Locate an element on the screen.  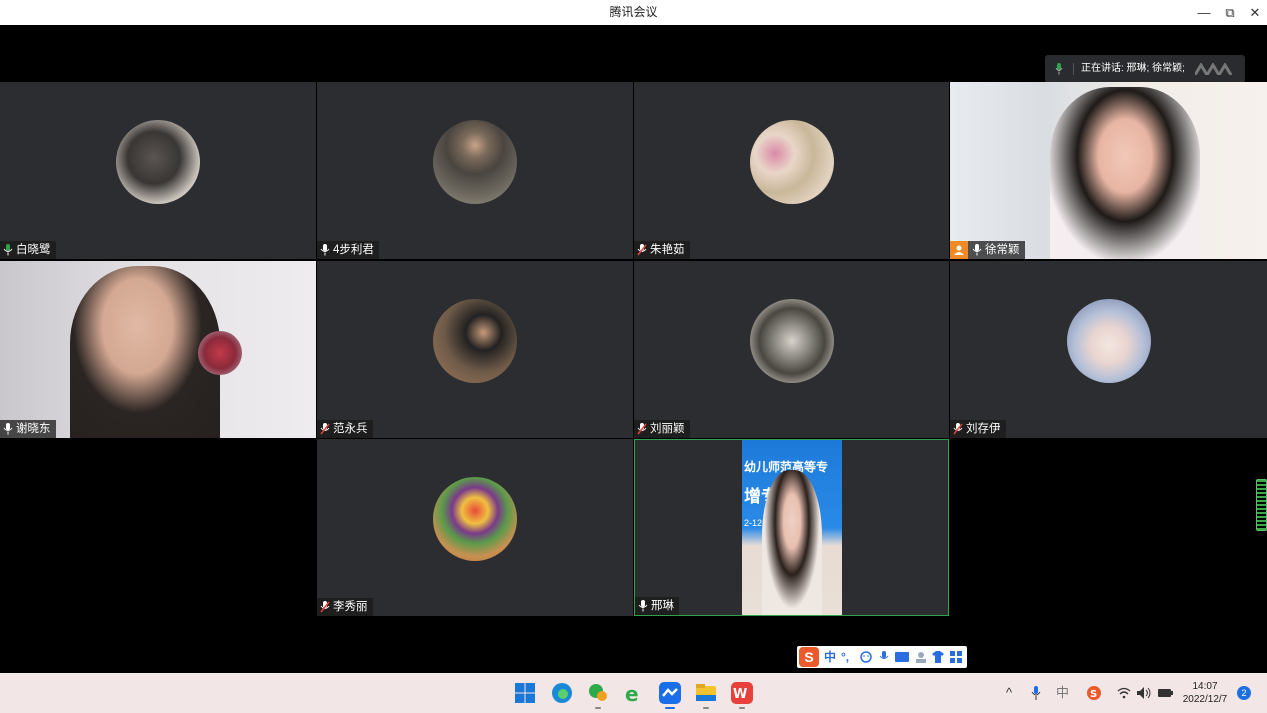
tencent-meeting-icon is located at coordinates (670, 693).